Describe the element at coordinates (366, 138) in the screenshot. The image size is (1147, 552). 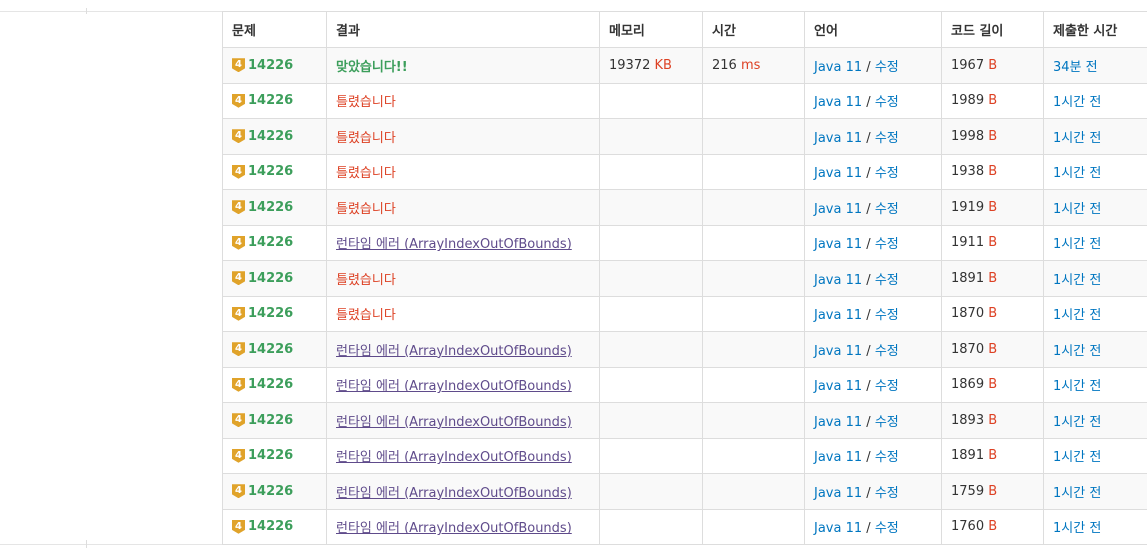
I see `result-text: 틀렸습니다` at that location.